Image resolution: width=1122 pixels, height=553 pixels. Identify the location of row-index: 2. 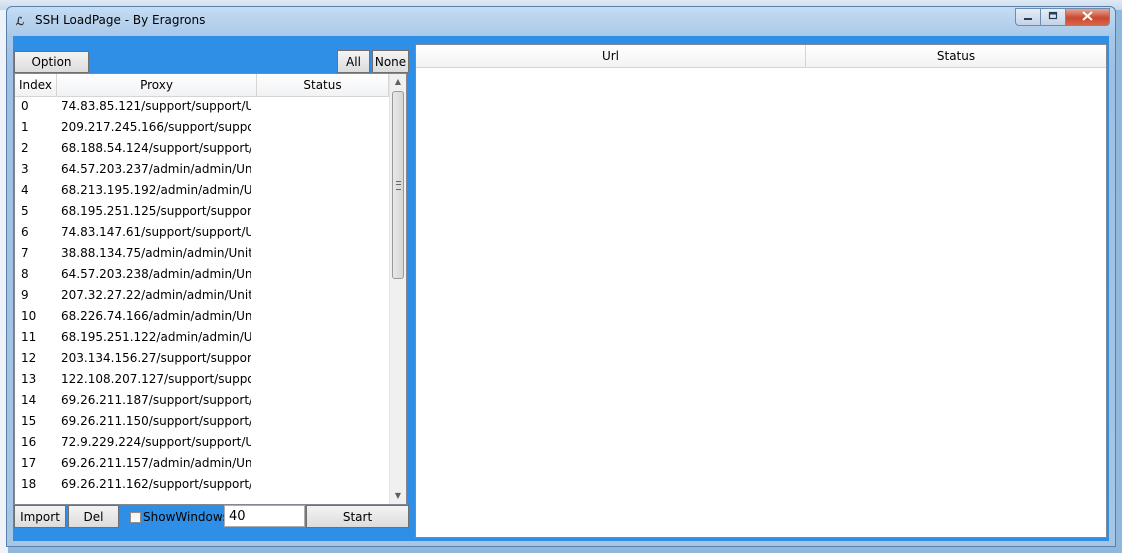
(25, 148).